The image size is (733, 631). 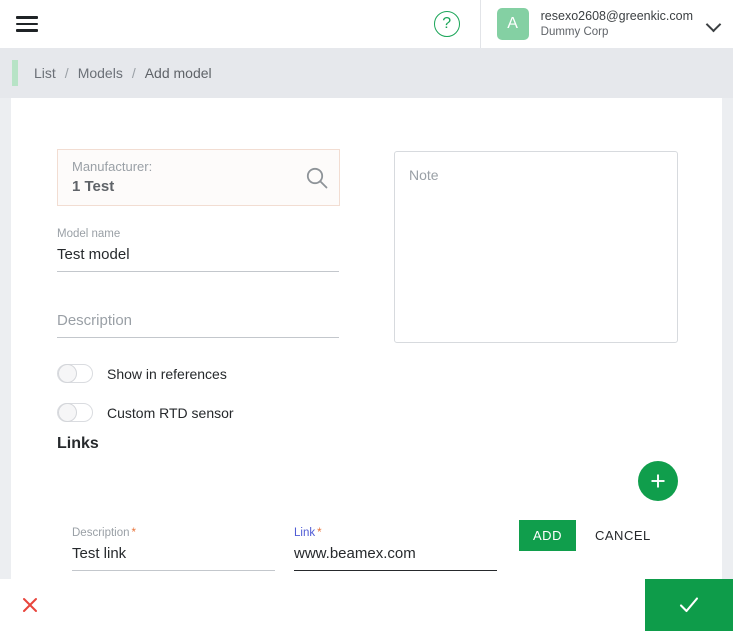 I want to click on link-url-label: Link *, so click(x=395, y=533).